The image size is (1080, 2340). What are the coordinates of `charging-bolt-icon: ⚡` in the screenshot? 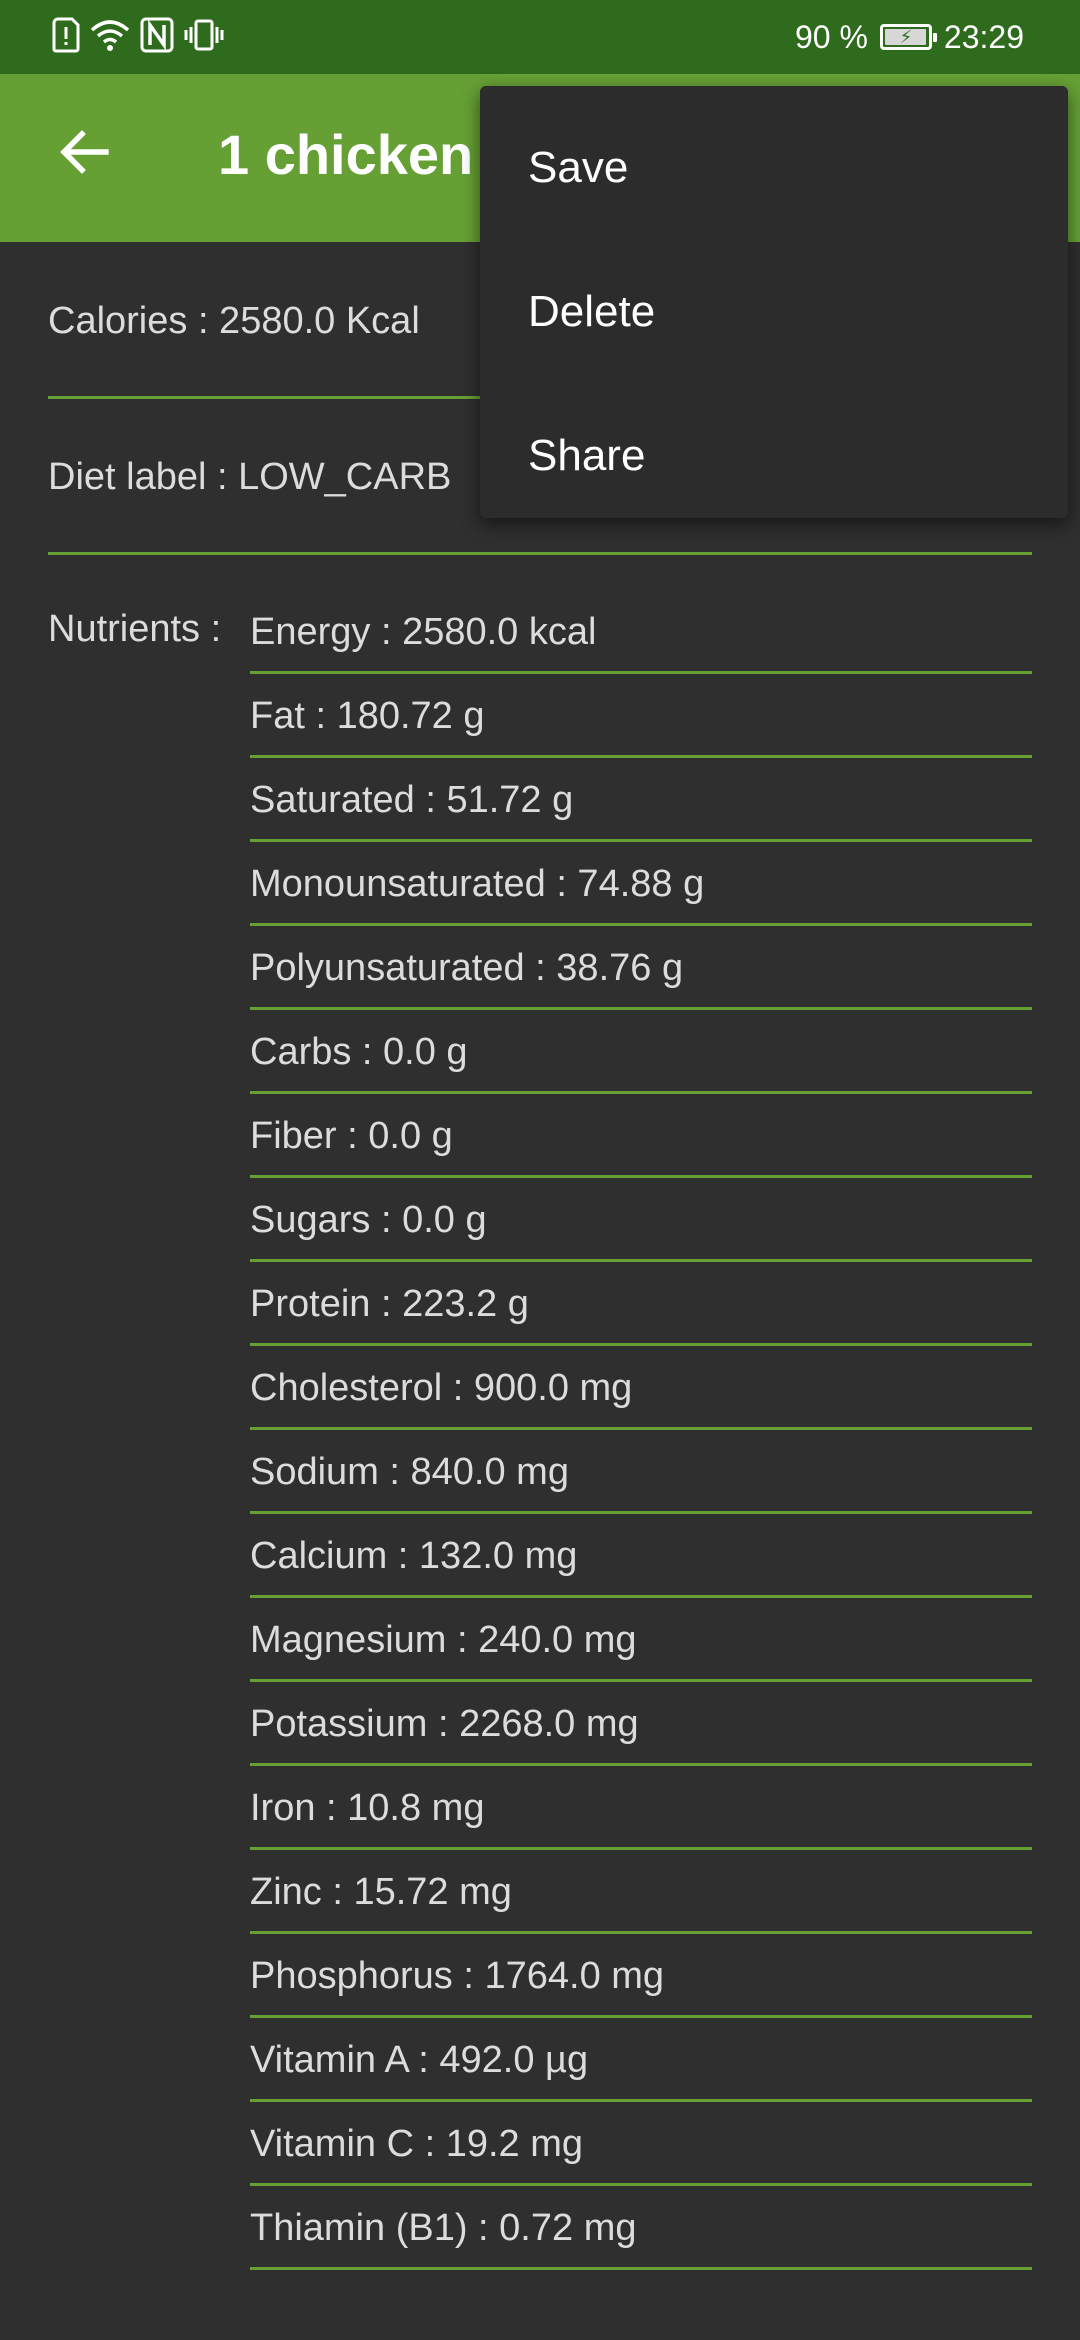 It's located at (906, 37).